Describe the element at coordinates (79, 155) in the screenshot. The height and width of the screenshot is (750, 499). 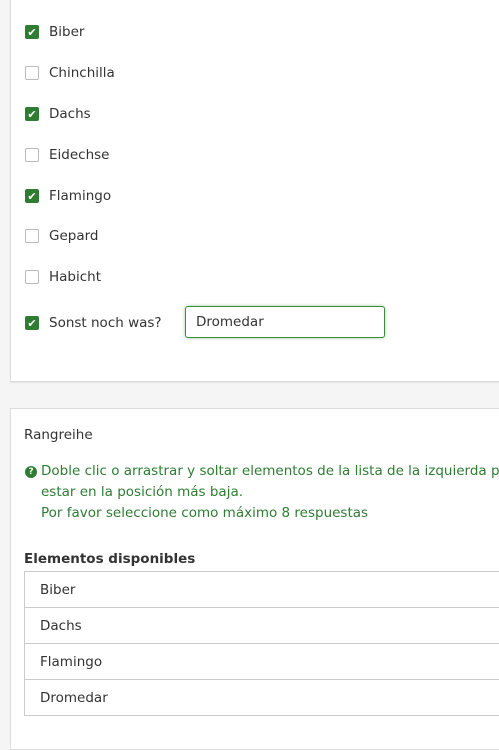
I see `option-label: Eidechse` at that location.